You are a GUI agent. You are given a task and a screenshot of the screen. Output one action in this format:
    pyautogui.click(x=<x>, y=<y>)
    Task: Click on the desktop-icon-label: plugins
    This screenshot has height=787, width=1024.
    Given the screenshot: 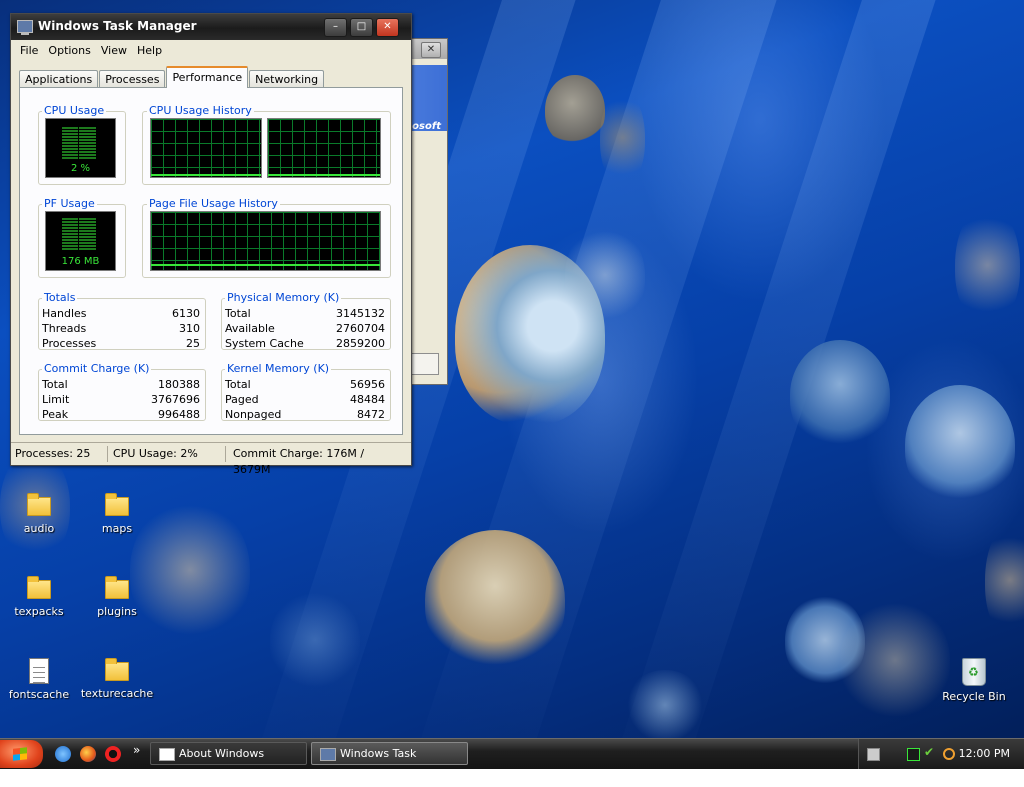 What is the action you would take?
    pyautogui.click(x=117, y=611)
    